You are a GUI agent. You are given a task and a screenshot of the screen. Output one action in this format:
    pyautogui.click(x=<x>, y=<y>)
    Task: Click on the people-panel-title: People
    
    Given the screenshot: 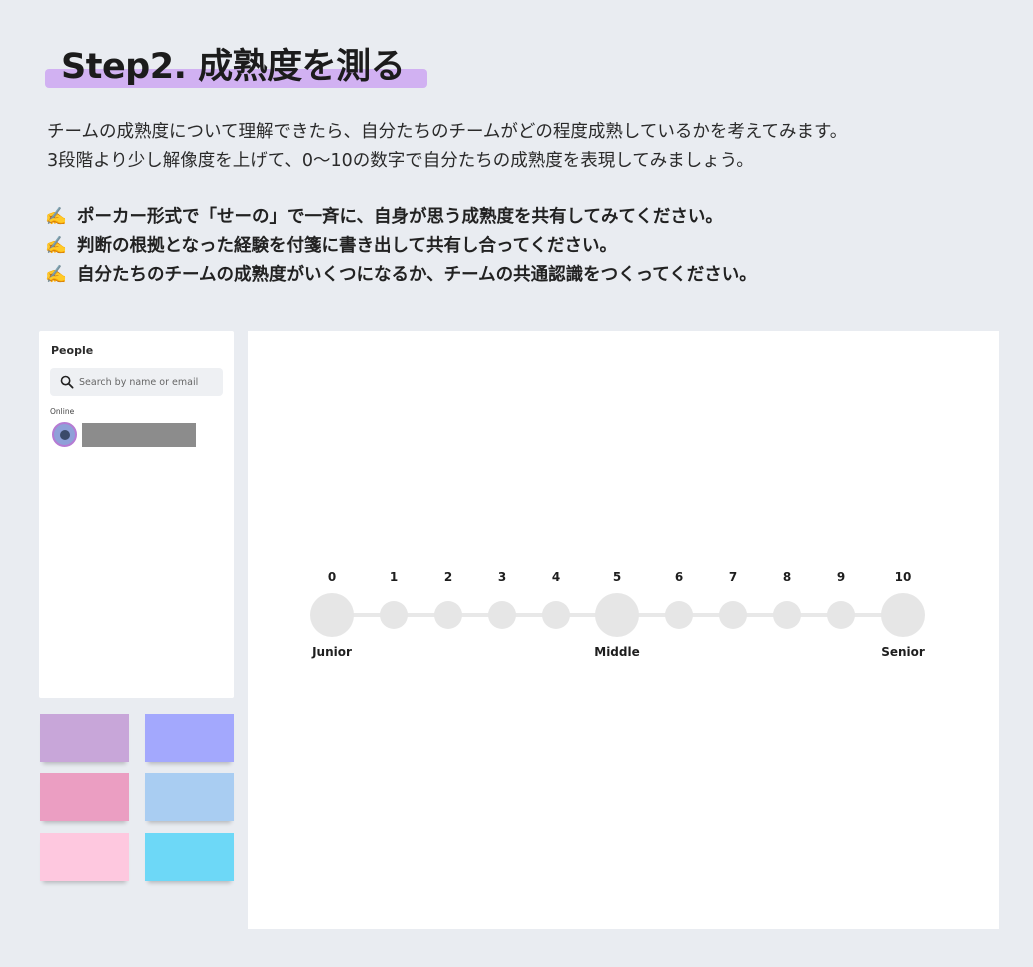 What is the action you would take?
    pyautogui.click(x=72, y=350)
    